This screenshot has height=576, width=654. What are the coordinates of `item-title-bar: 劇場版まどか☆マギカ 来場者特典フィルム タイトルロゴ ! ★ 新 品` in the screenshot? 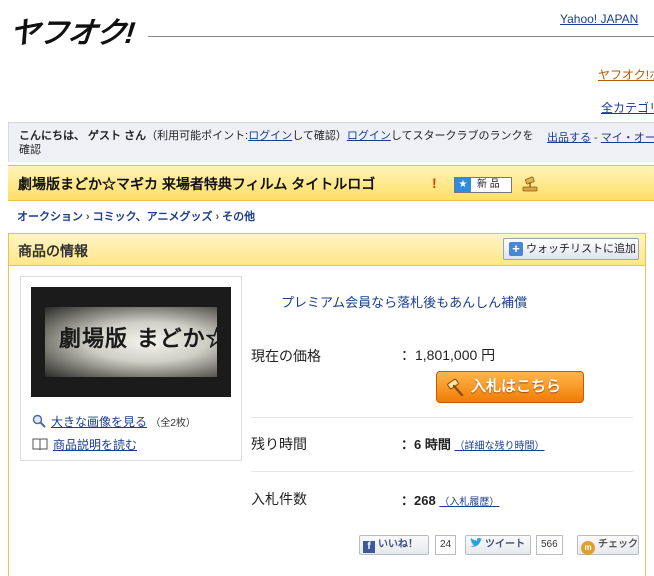 It's located at (331, 183).